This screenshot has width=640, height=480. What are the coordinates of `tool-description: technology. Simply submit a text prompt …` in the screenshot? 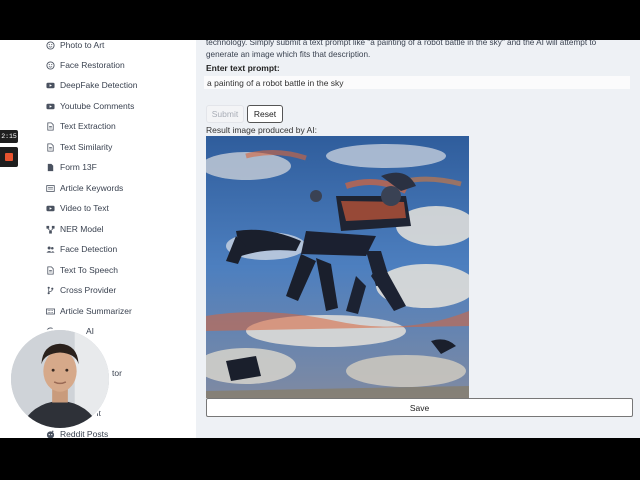 It's located at (401, 49).